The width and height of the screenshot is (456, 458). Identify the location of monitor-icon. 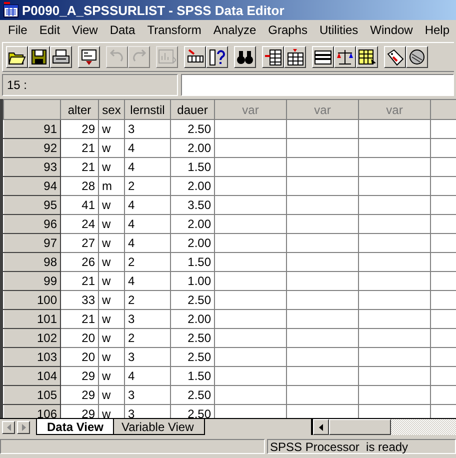
(89, 57).